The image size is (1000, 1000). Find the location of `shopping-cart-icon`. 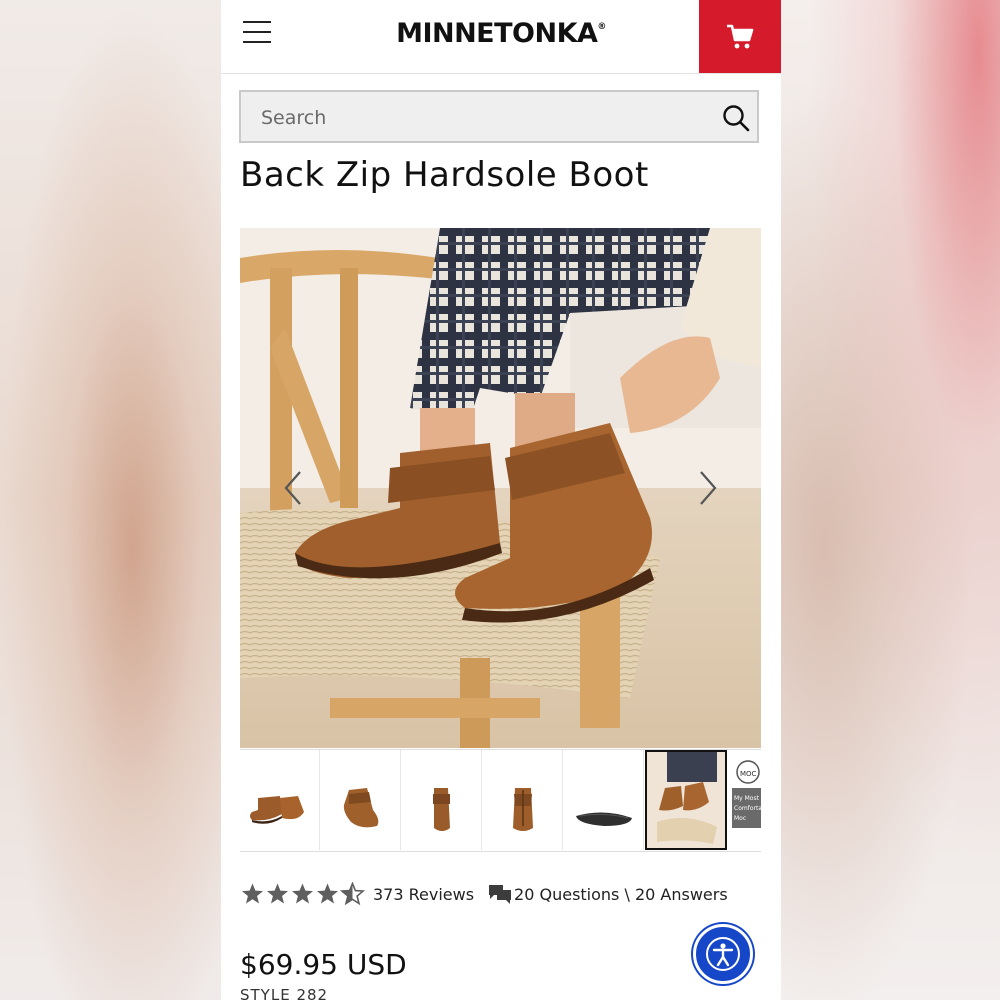

shopping-cart-icon is located at coordinates (740, 36).